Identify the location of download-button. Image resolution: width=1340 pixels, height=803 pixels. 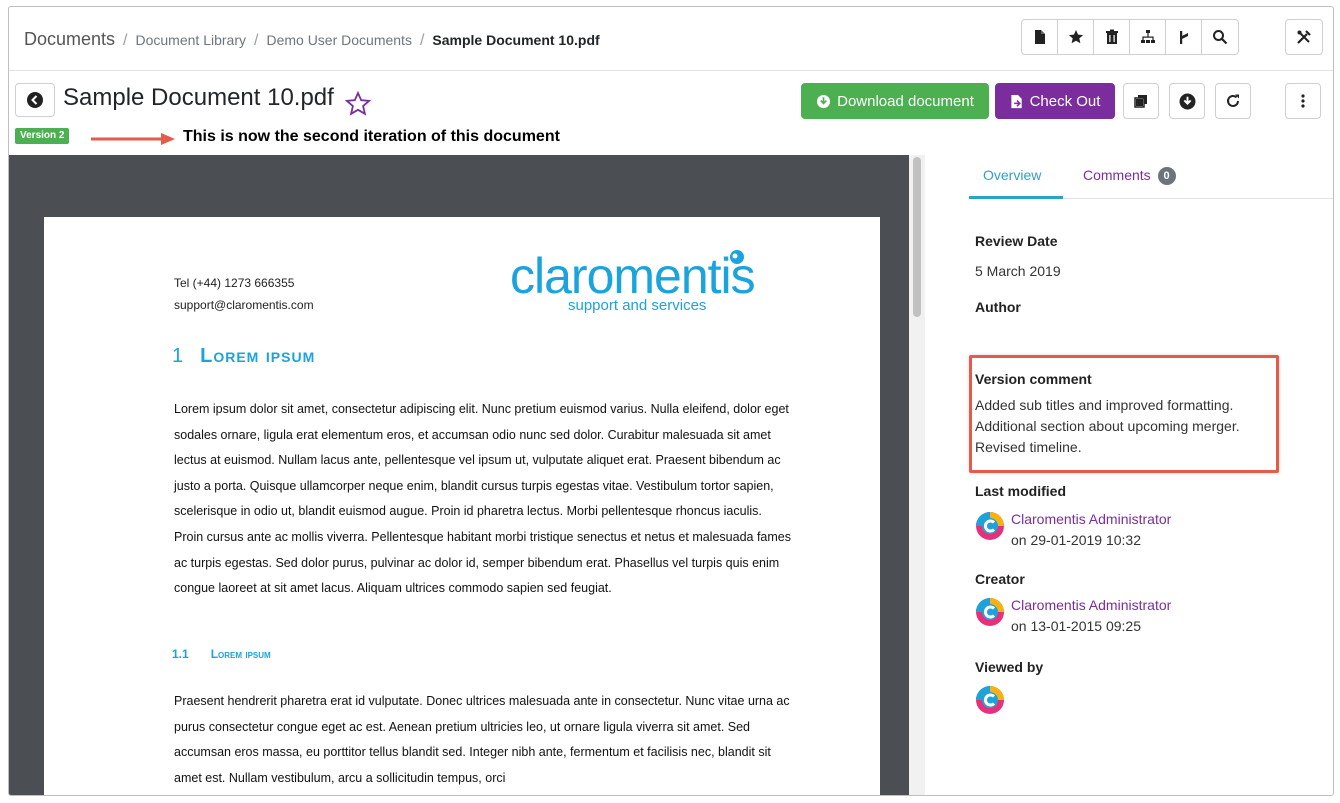
(1187, 101).